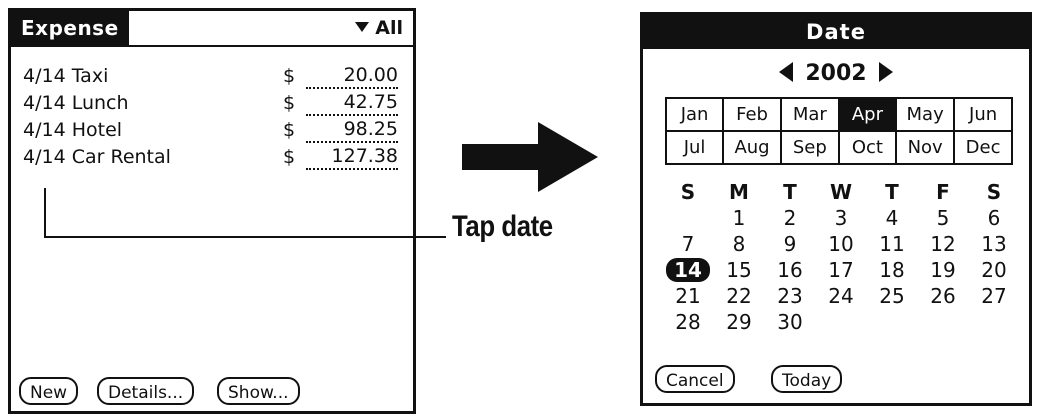  I want to click on category-picker: All, so click(379, 28).